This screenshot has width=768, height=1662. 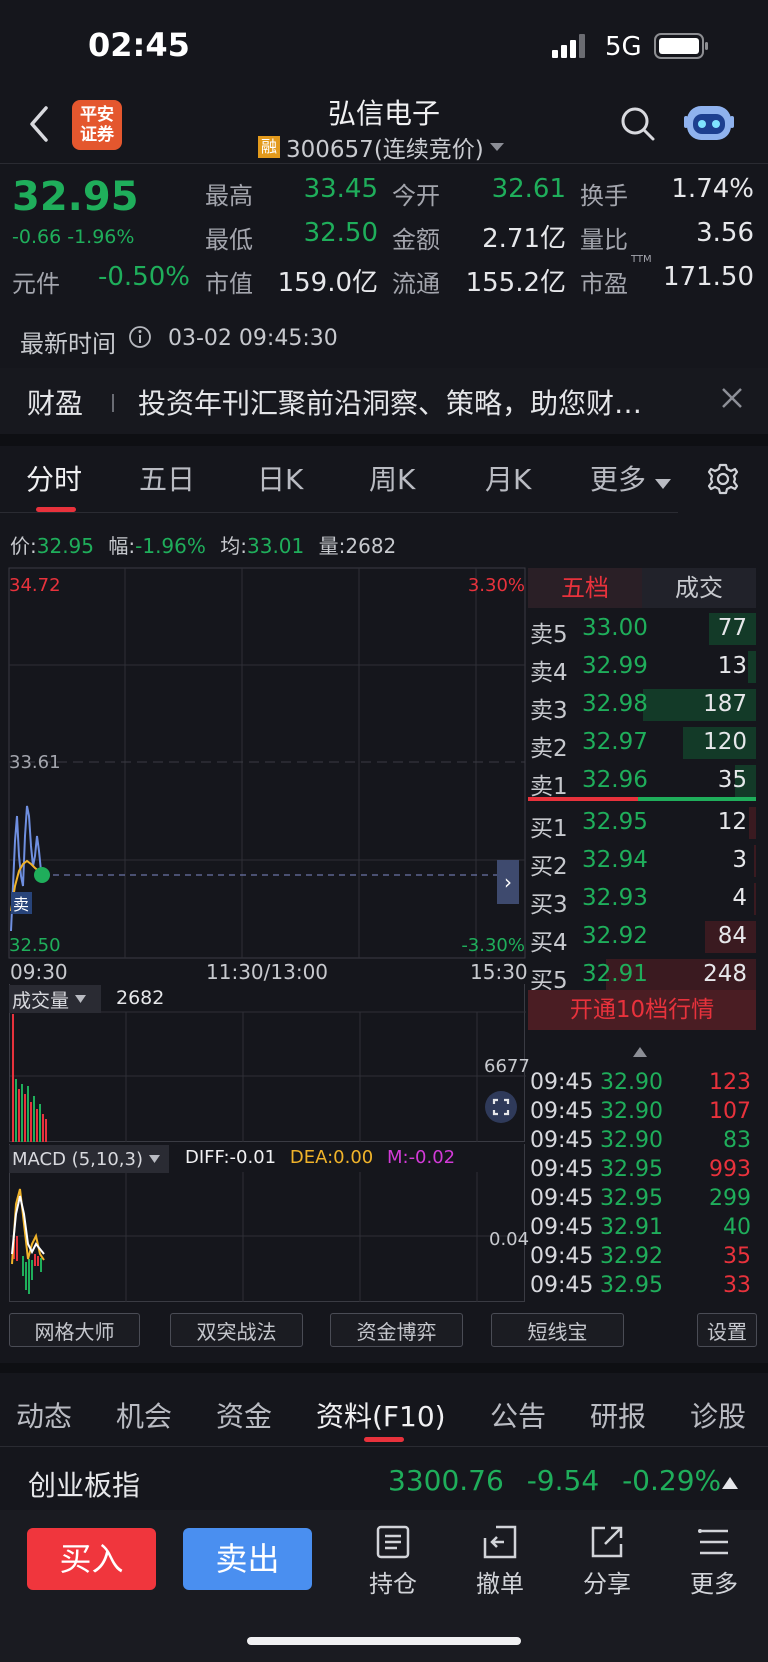 I want to click on tool-chip: 短线宝, so click(x=557, y=1330).